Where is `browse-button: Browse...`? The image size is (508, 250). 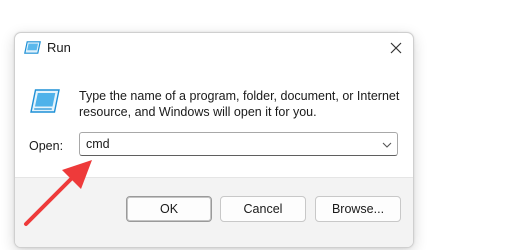 browse-button: Browse... is located at coordinates (358, 209).